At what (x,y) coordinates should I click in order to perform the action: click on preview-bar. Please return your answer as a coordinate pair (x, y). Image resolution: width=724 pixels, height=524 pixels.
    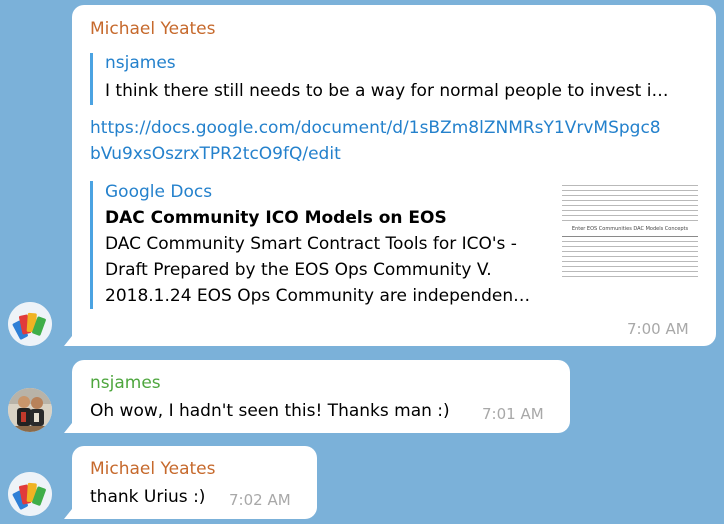
    Looking at the image, I should click on (91, 245).